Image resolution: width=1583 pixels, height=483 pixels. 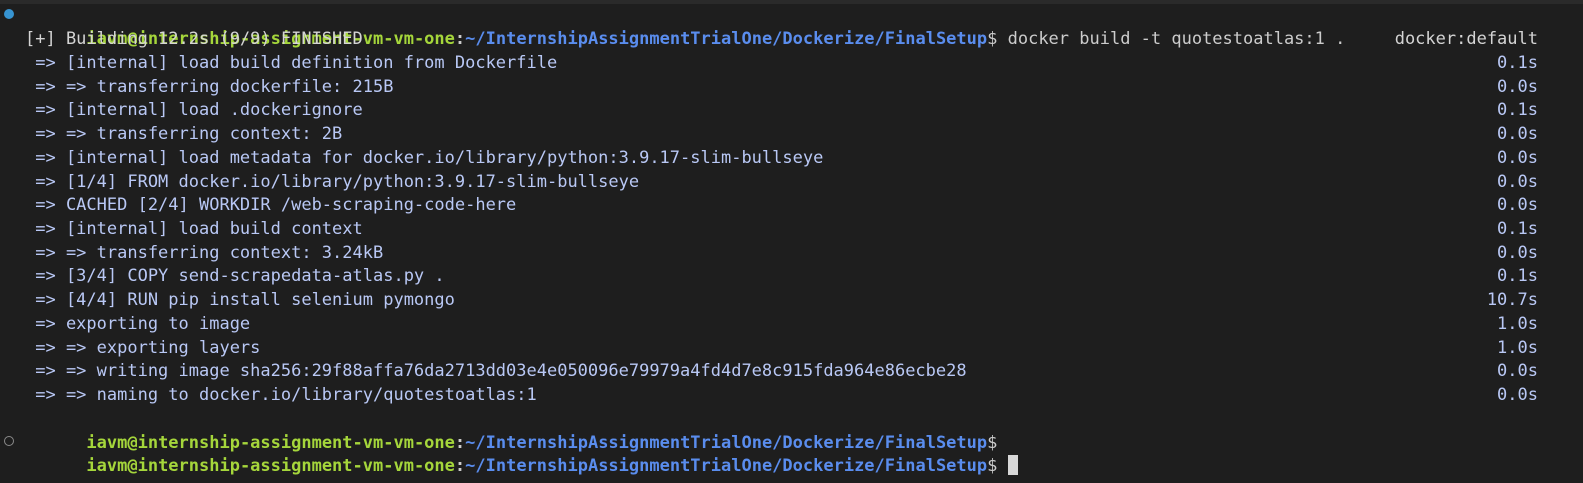 What do you see at coordinates (209, 87) in the screenshot?
I see `build-step-text: => => transferring dockerfile: 215B` at bounding box center [209, 87].